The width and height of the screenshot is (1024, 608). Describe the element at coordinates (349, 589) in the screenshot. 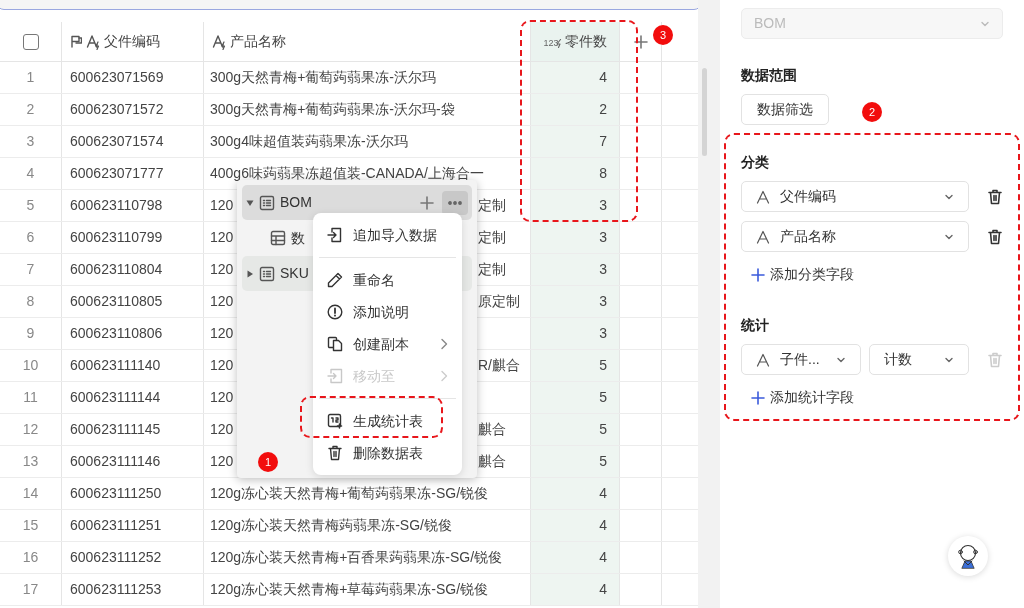

I see `table-cell-text: 120g冻心装天然青梅+草莓蒟蒻果冻-SG/锐俊` at that location.